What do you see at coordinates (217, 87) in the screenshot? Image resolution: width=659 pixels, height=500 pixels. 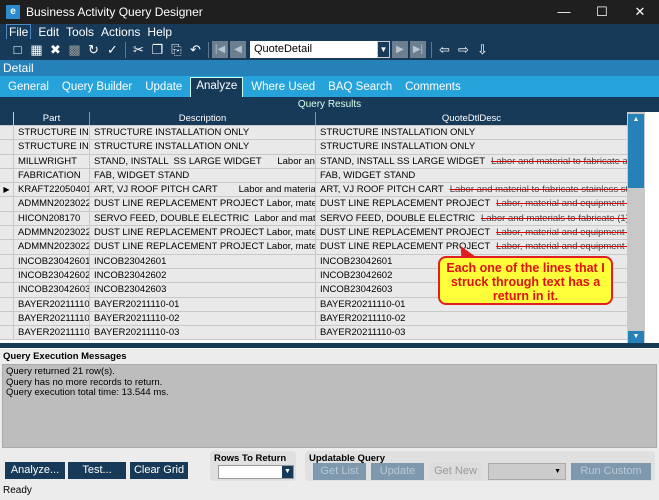 I see `tab-analyze: Analyze` at bounding box center [217, 87].